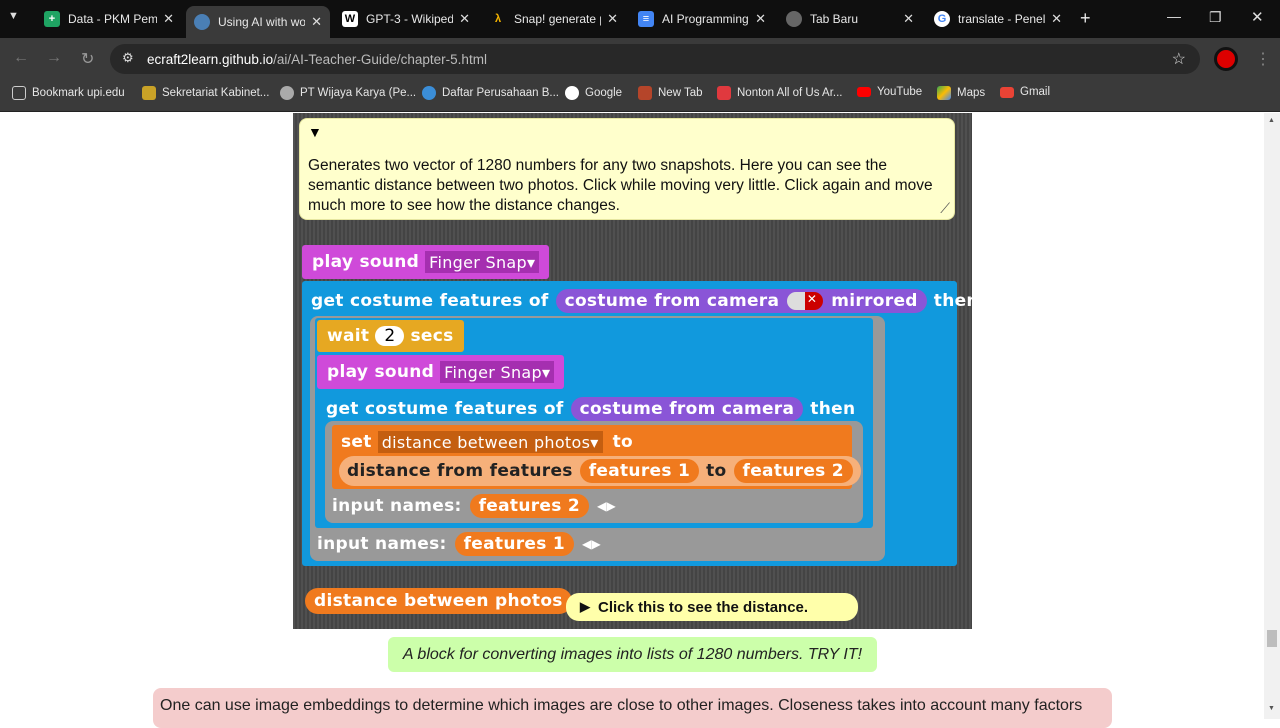  I want to click on folder-icon, so click(19, 93).